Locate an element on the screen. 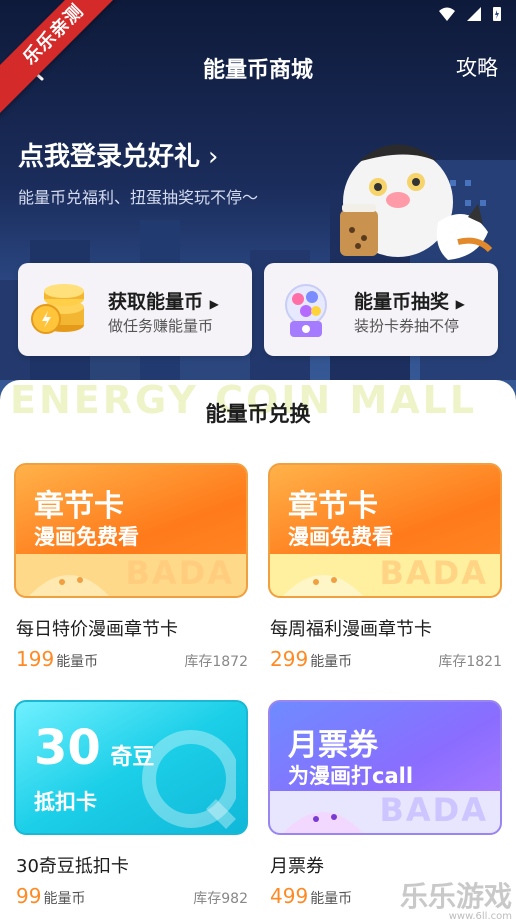  card-big-number: 30 is located at coordinates (67, 748).